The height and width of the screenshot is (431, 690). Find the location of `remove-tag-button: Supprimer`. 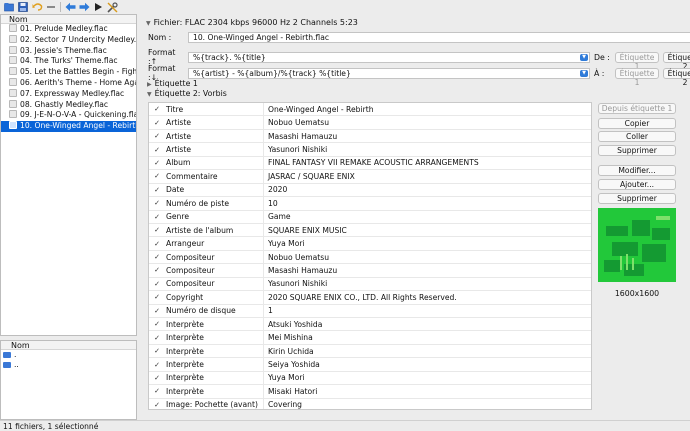

remove-tag-button: Supprimer is located at coordinates (637, 150).